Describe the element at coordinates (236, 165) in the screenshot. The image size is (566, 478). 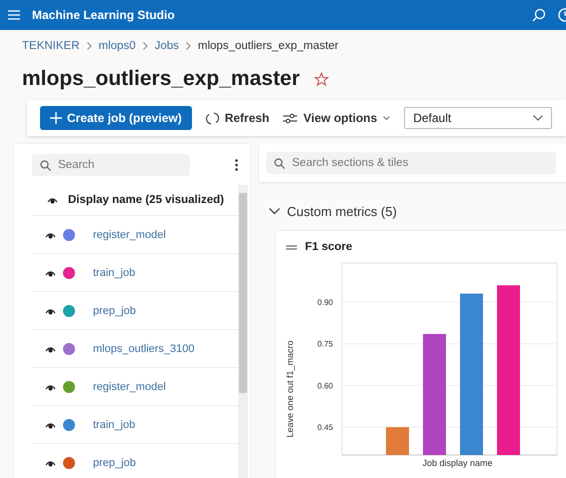
I see `more-icon` at that location.